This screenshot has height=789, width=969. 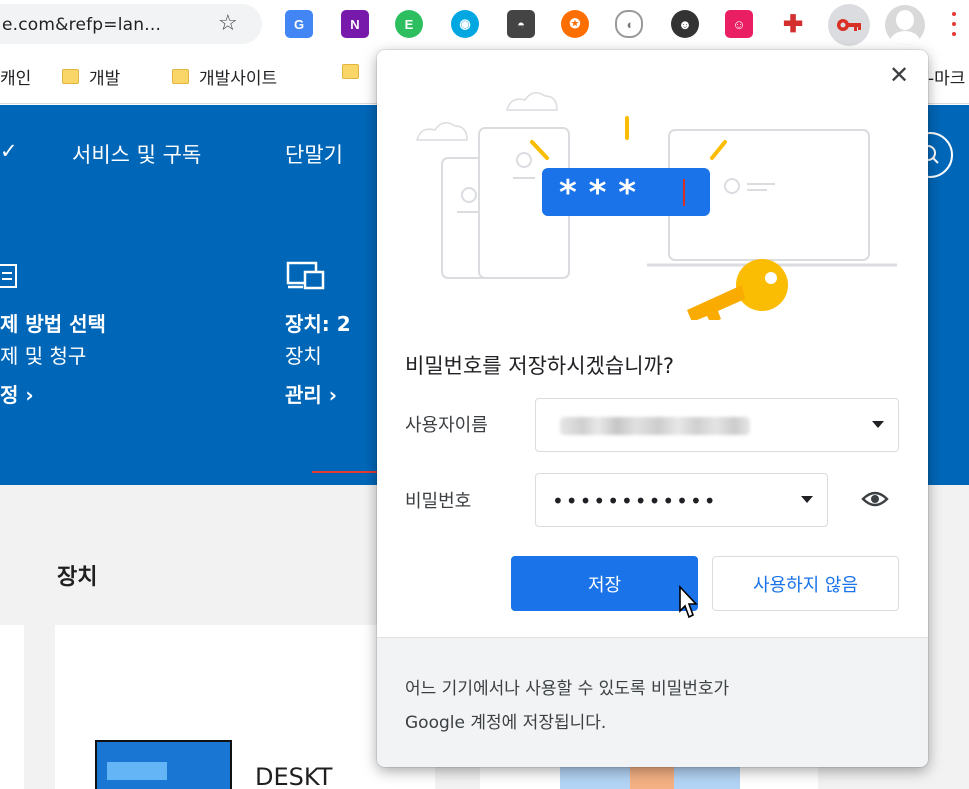 I want to click on device-card, so click(x=12, y=707).